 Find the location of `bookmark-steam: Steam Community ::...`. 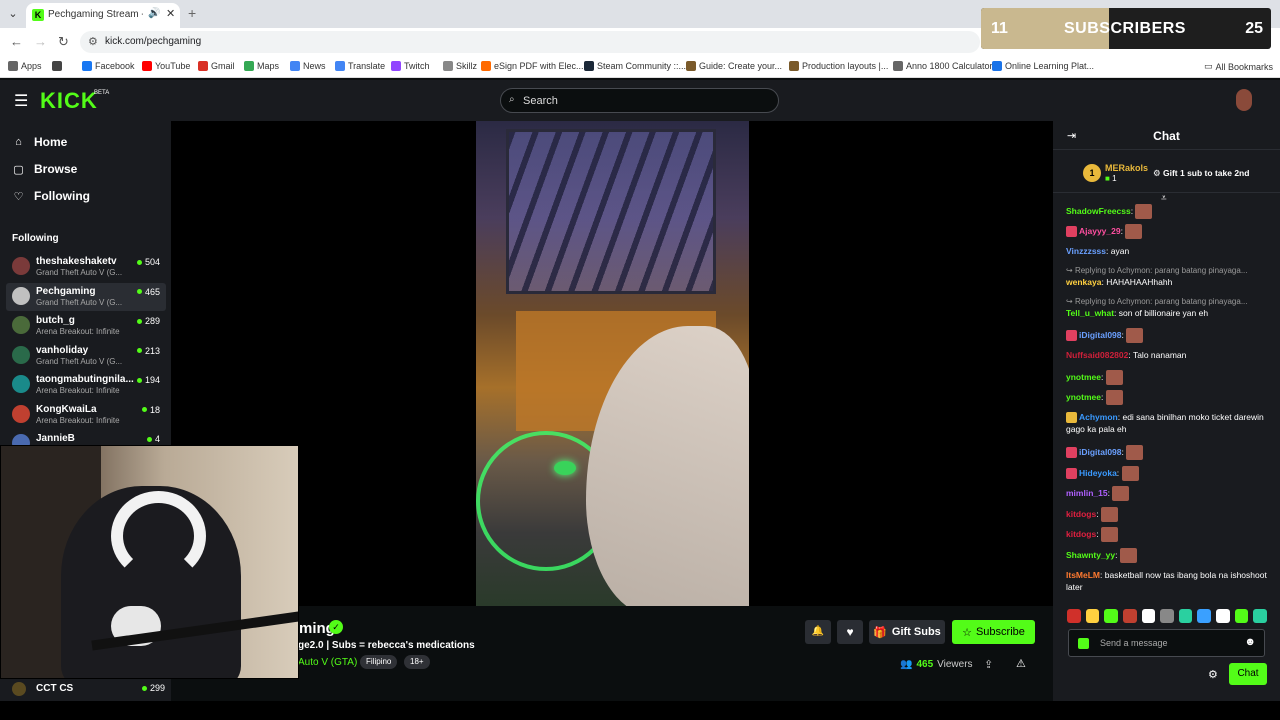

bookmark-steam: Steam Community ::... is located at coordinates (635, 66).